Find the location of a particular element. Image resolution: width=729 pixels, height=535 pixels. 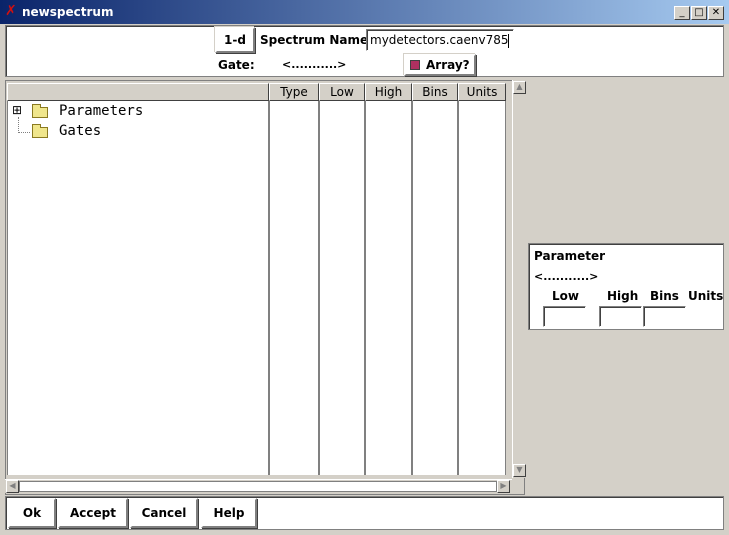

text-cursor is located at coordinates (509, 40).